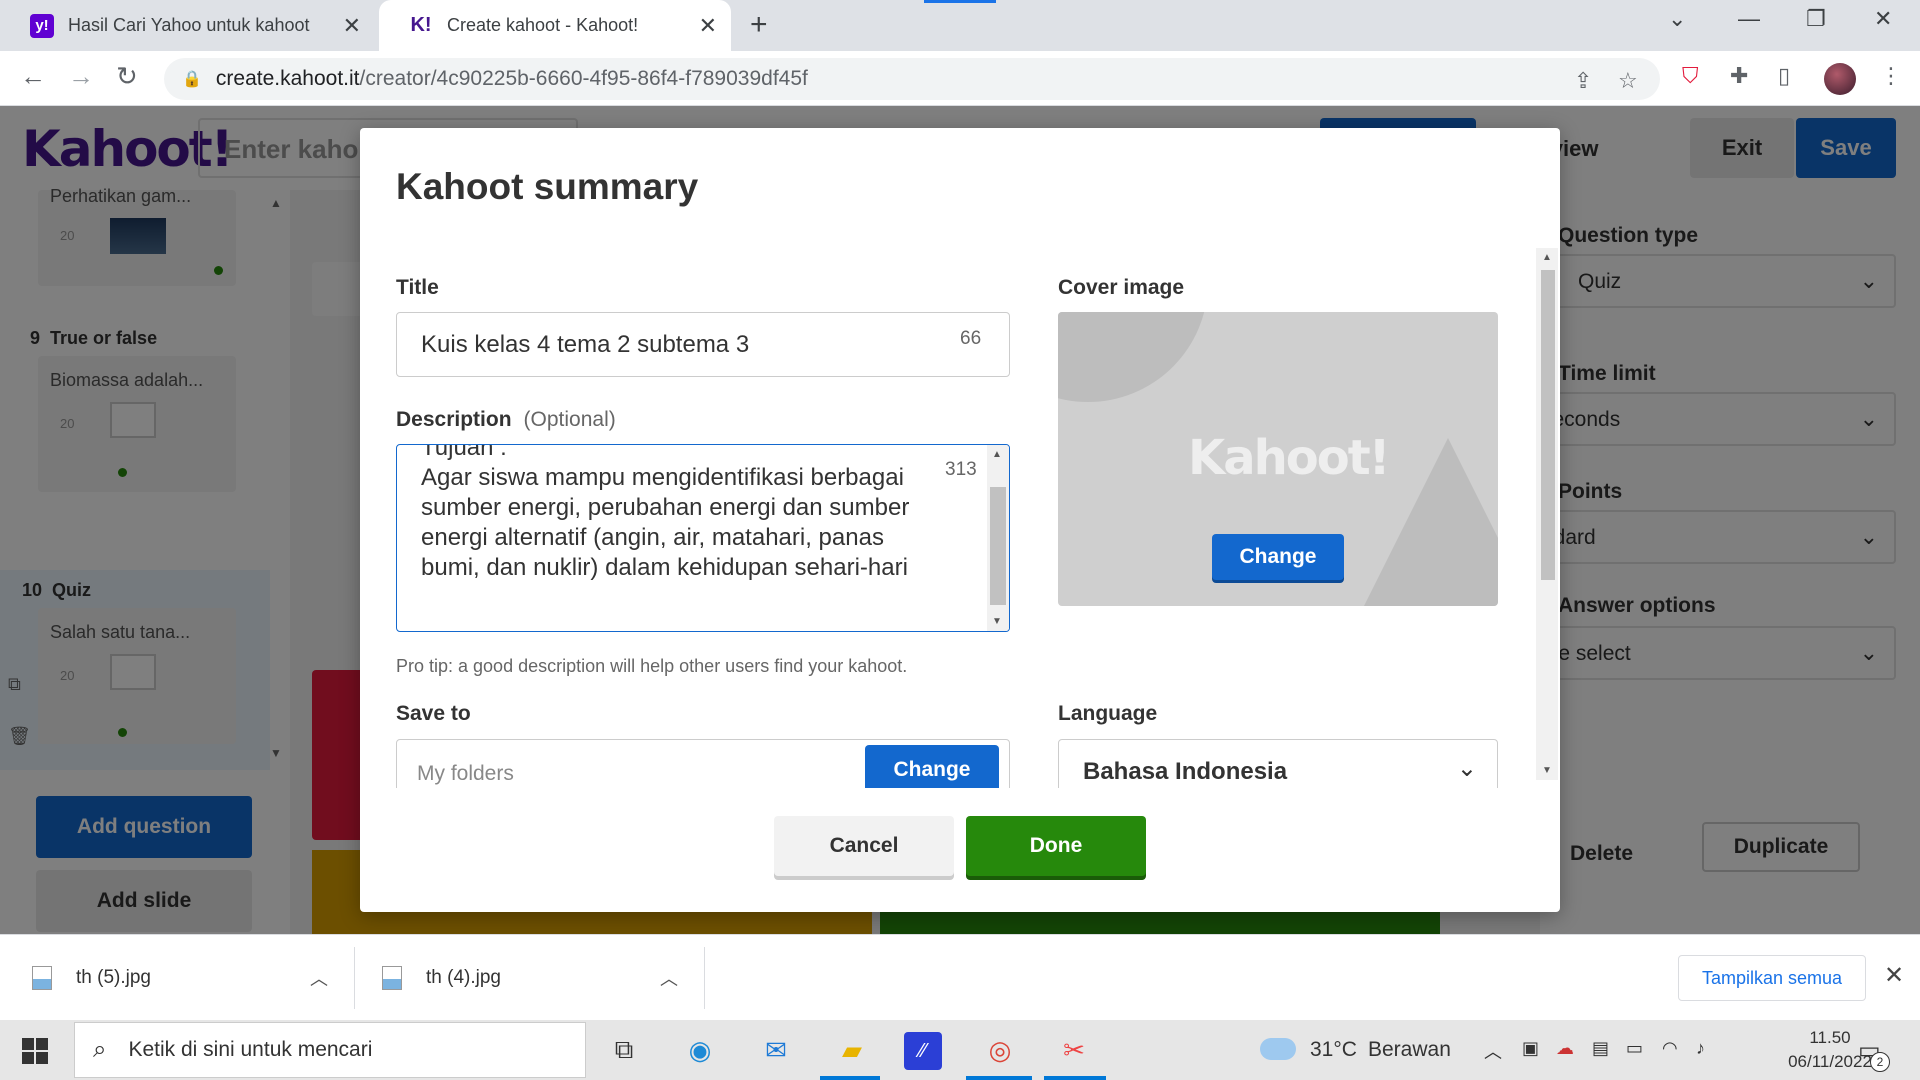 Image resolution: width=1920 pixels, height=1080 pixels. I want to click on cover-image: Kahoot! Change, so click(1278, 459).